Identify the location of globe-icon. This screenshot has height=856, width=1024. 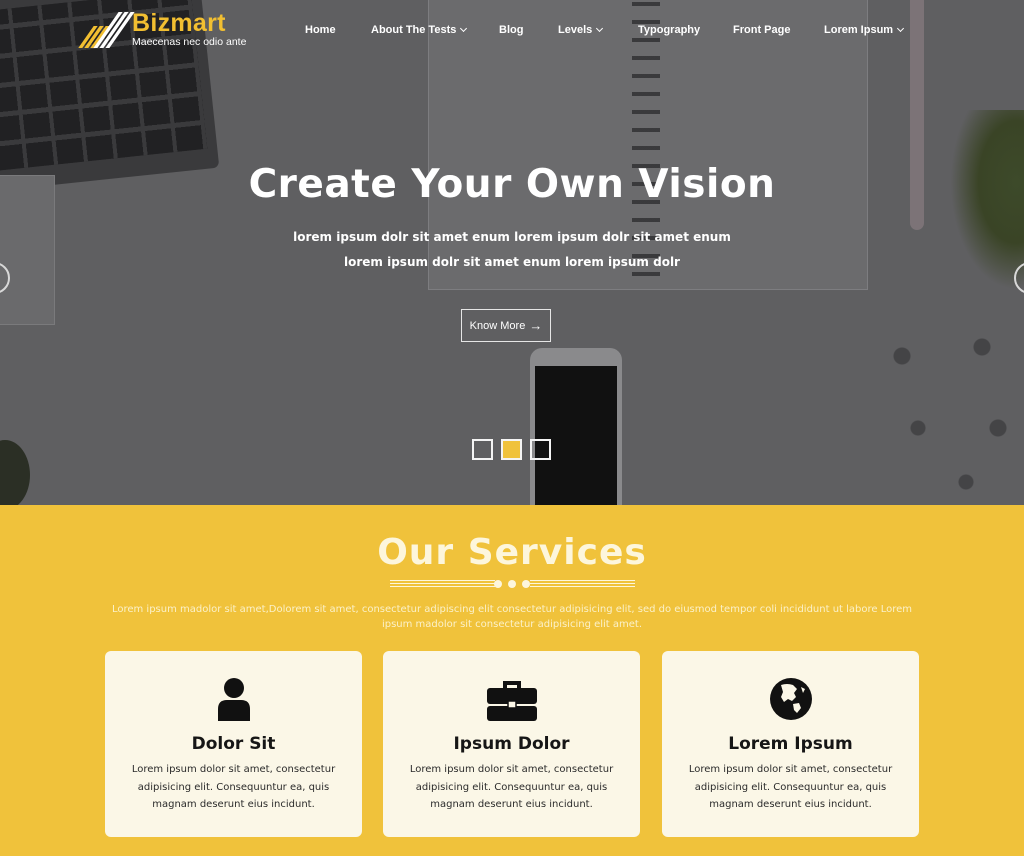
(791, 701).